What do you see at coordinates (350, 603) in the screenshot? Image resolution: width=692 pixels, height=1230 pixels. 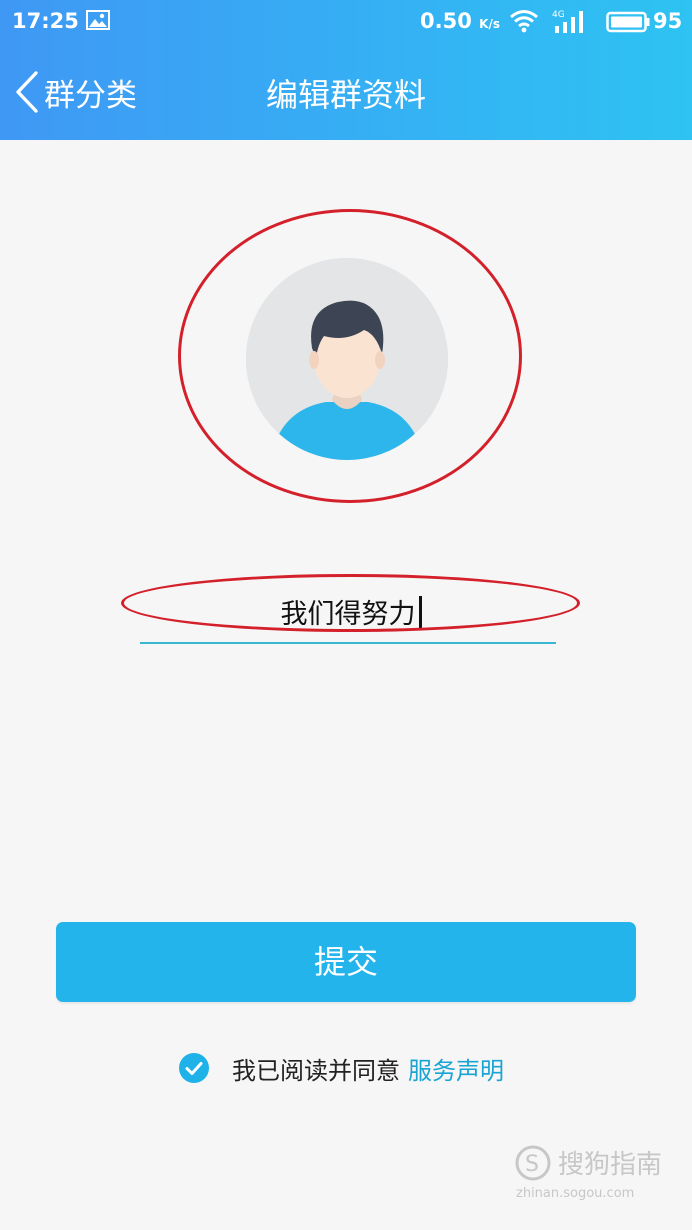 I see `red-annotation-ellipse` at bounding box center [350, 603].